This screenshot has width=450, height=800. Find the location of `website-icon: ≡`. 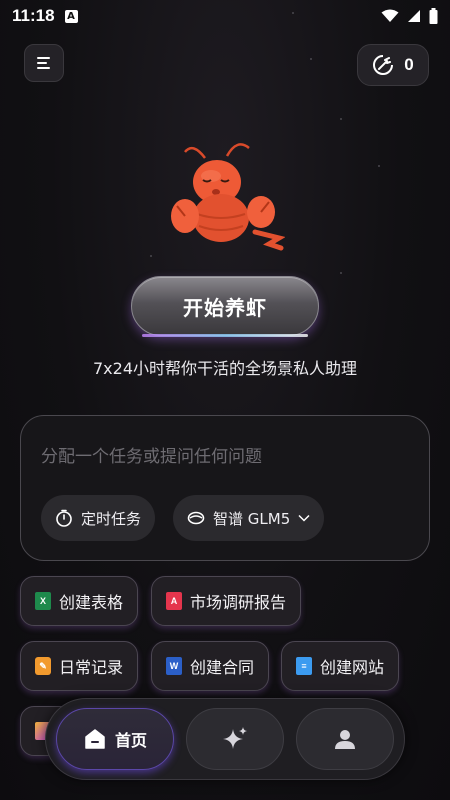

website-icon: ≡ is located at coordinates (304, 666).